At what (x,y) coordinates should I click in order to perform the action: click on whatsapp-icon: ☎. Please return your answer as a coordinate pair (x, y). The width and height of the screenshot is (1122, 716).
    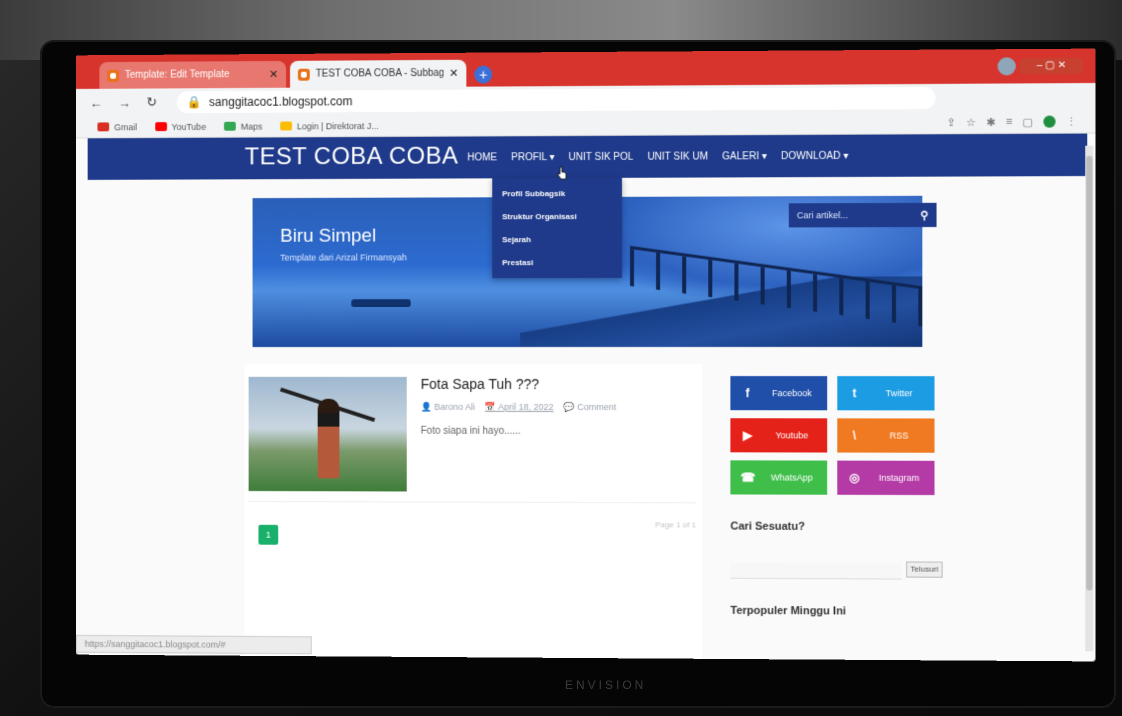
    Looking at the image, I should click on (748, 477).